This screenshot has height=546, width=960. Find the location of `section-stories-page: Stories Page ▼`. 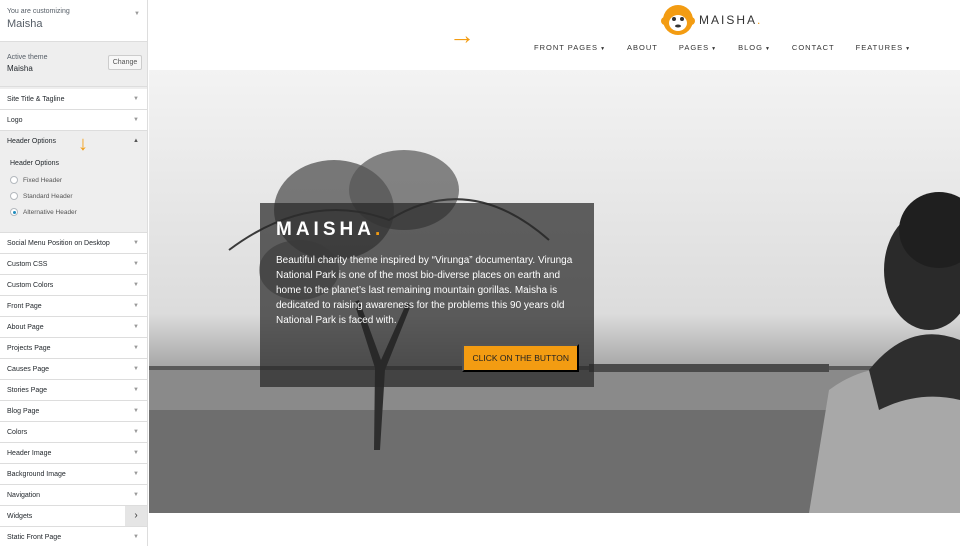

section-stories-page: Stories Page ▼ is located at coordinates (73, 390).